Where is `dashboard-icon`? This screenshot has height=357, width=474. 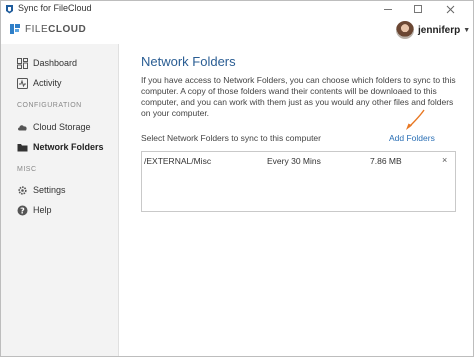
dashboard-icon is located at coordinates (22, 63).